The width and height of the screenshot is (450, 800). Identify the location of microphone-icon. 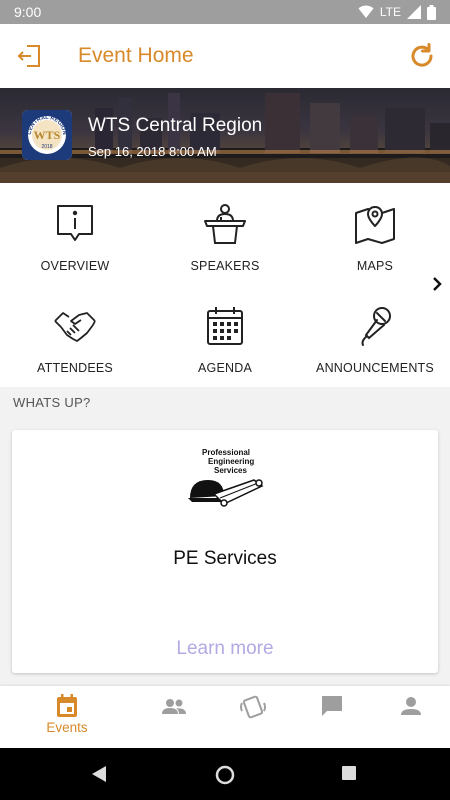
(376, 326).